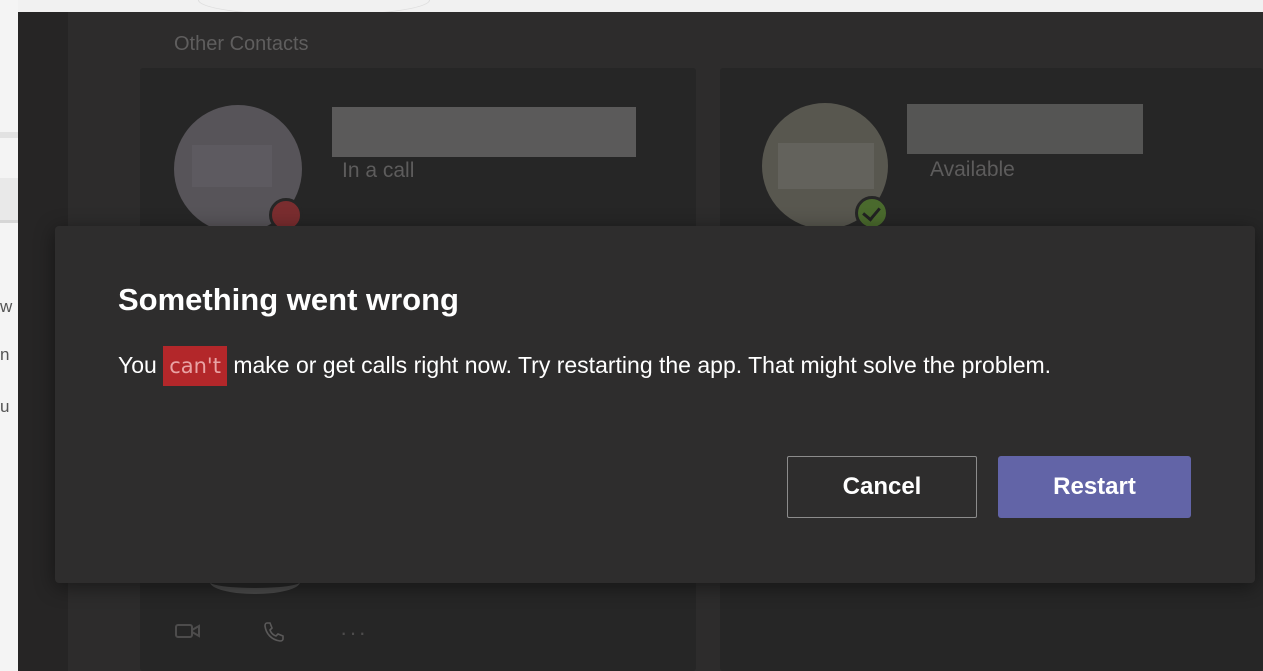  I want to click on message-text: You, so click(141, 365).